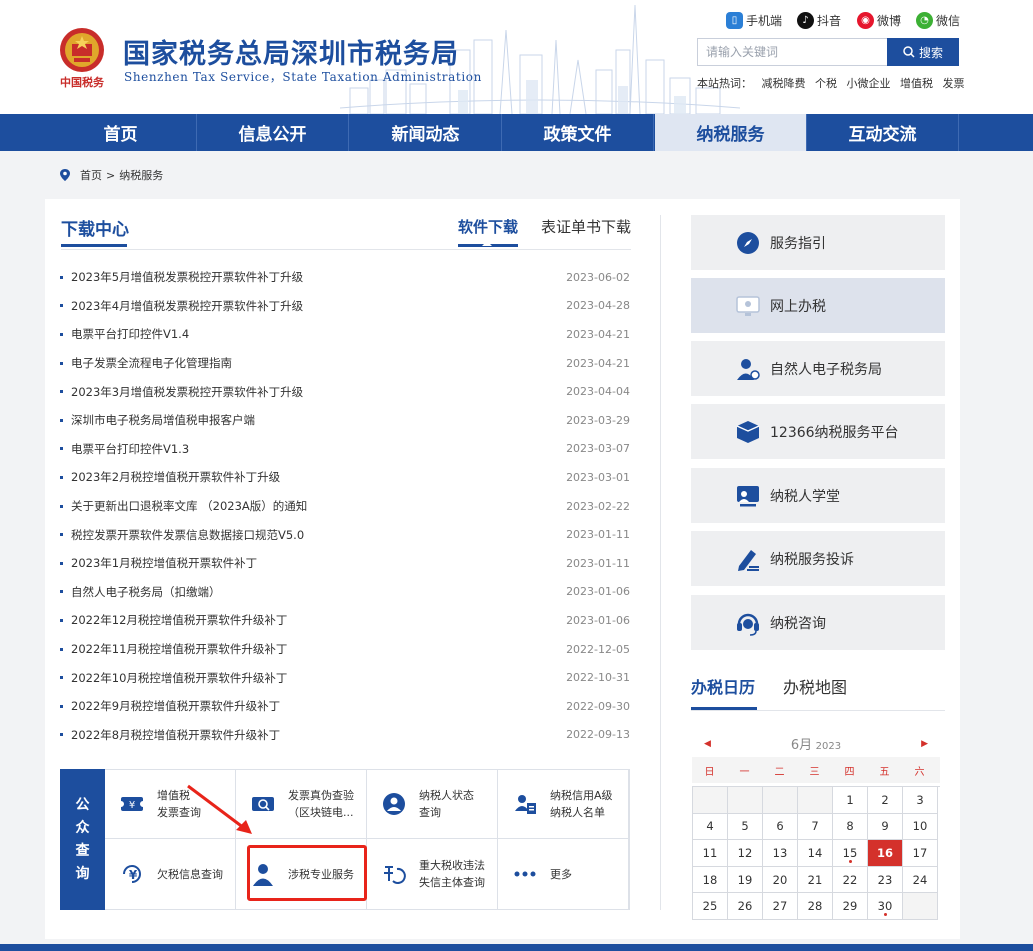 This screenshot has width=1033, height=951. Describe the element at coordinates (181, 392) in the screenshot. I see `download-item-title: 2023年3月增值税发票税控开票软件补丁升级` at that location.